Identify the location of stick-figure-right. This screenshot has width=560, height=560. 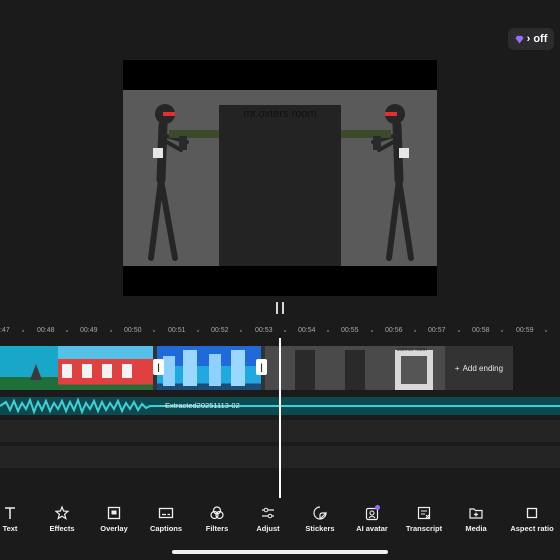
(377, 182).